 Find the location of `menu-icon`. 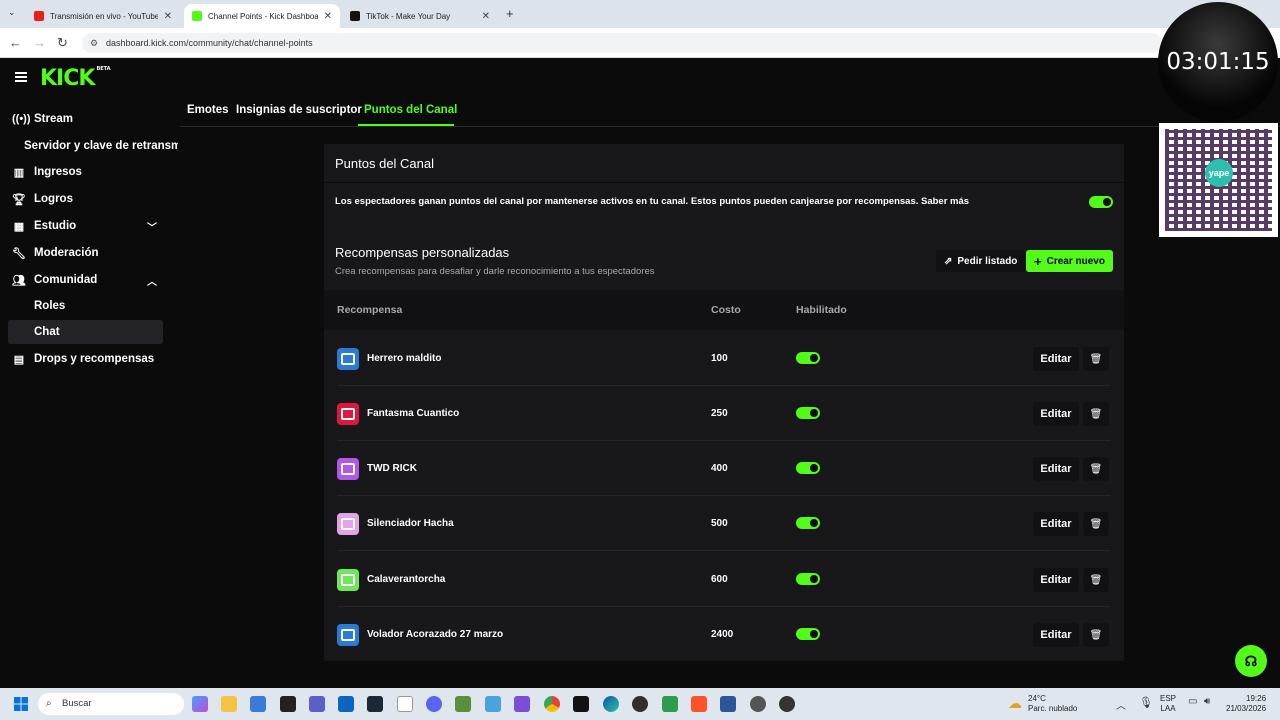

menu-icon is located at coordinates (21, 77).